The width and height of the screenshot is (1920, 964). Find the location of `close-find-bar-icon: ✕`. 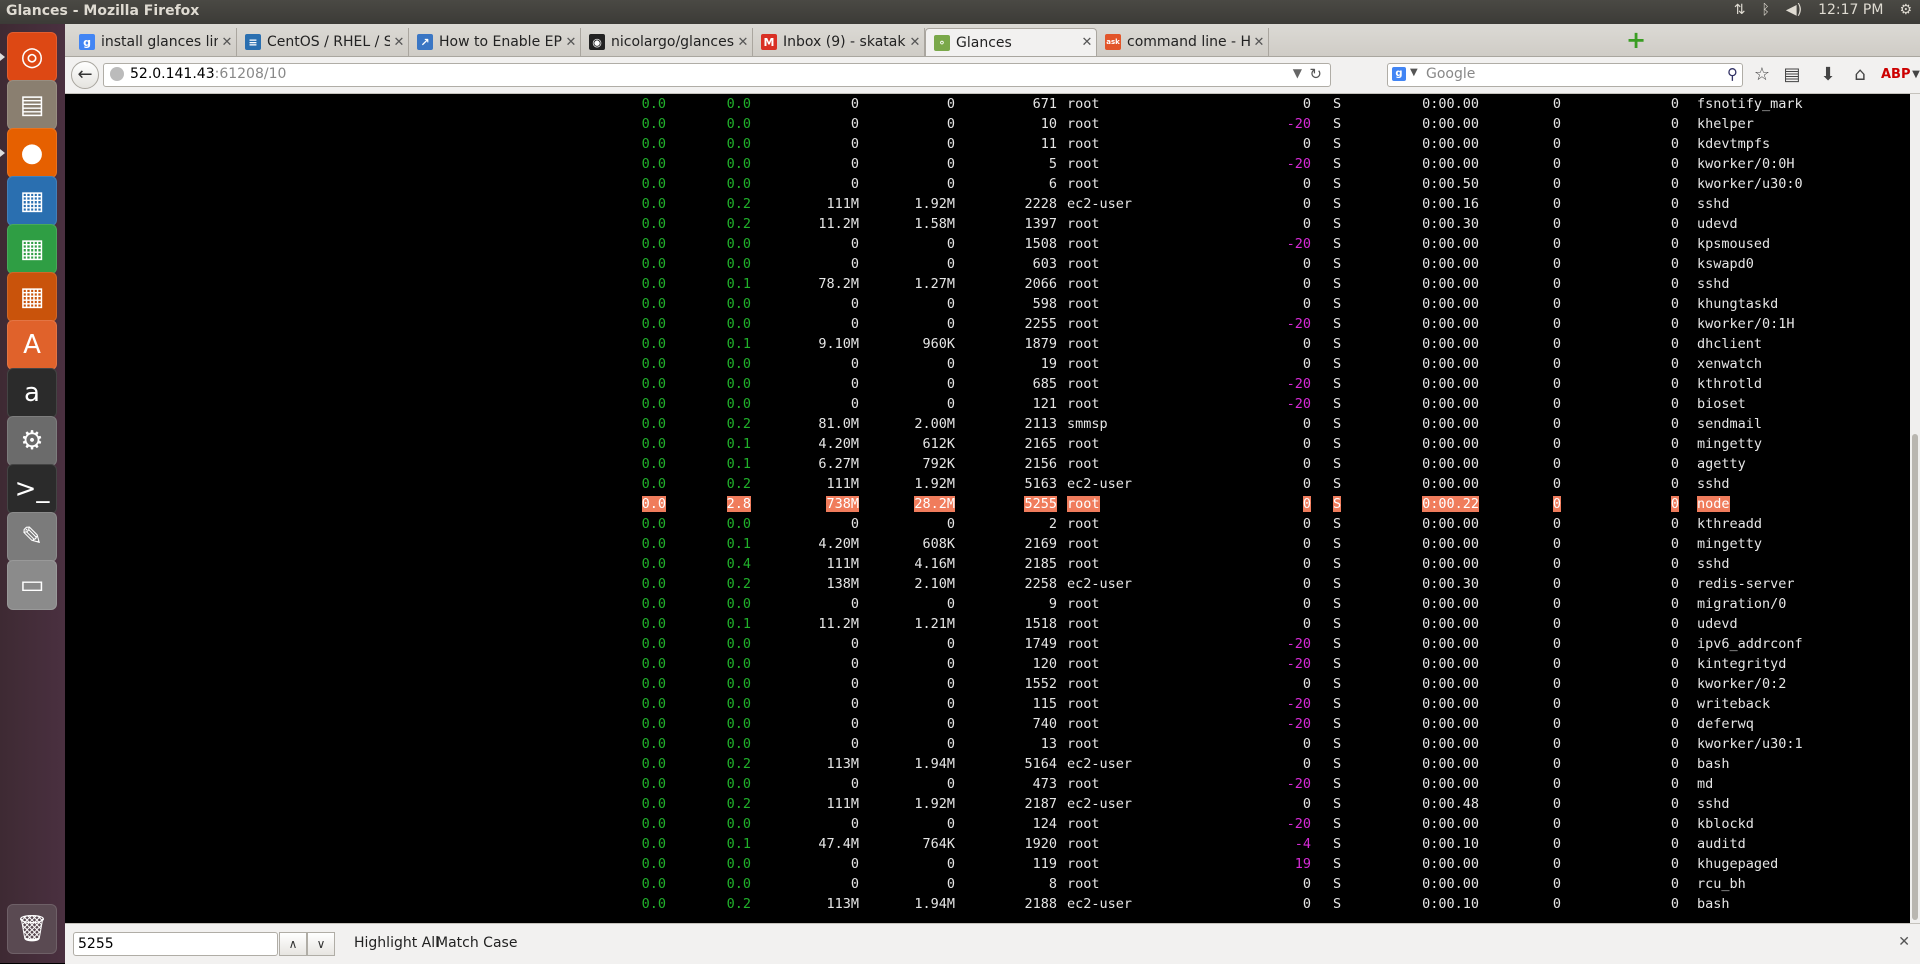

close-find-bar-icon: ✕ is located at coordinates (1904, 942).